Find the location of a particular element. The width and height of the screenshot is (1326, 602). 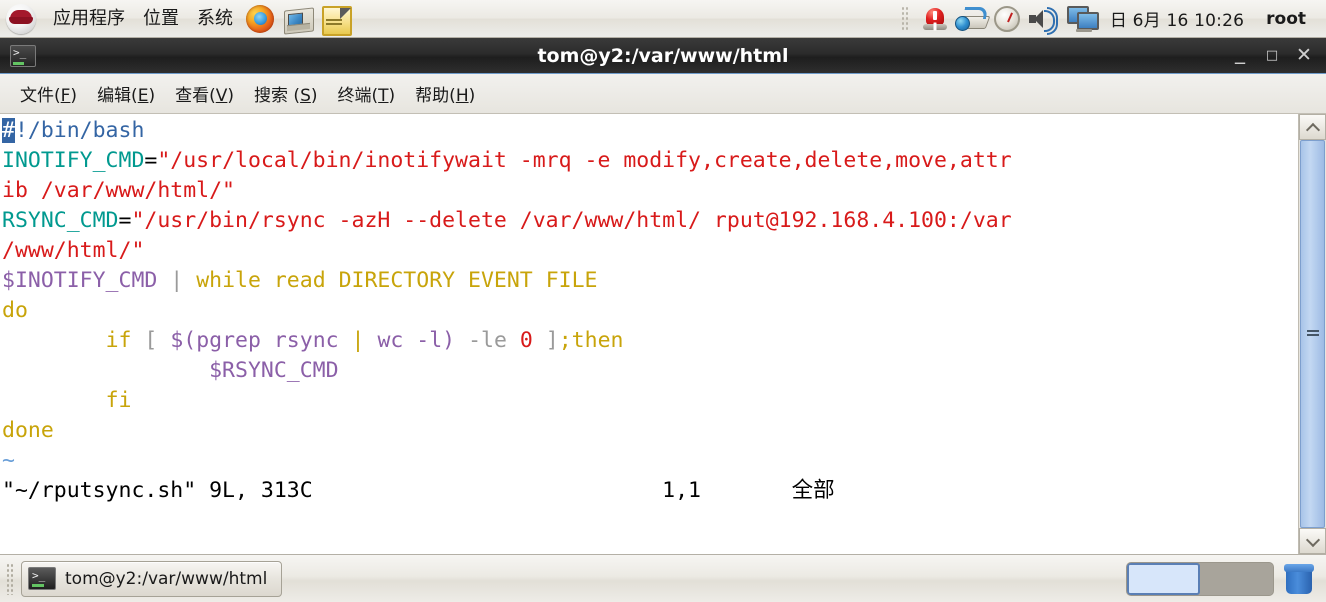

menu-file-label: 文件( is located at coordinates (40, 96).